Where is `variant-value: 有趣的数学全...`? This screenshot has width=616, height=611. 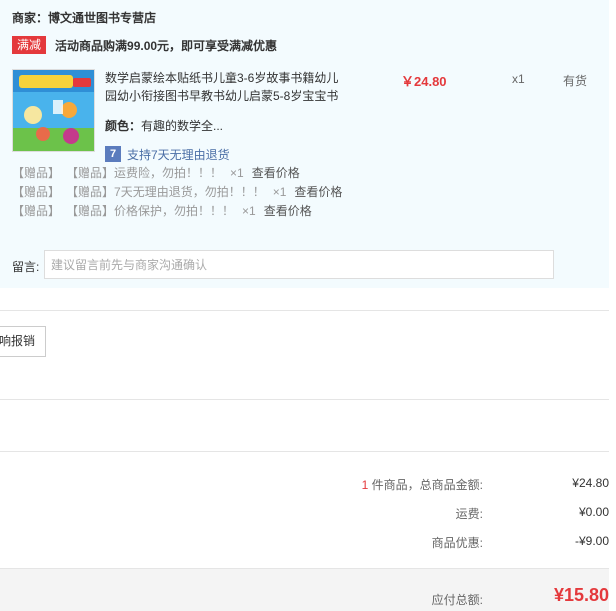
variant-value: 有趣的数学全... is located at coordinates (182, 126).